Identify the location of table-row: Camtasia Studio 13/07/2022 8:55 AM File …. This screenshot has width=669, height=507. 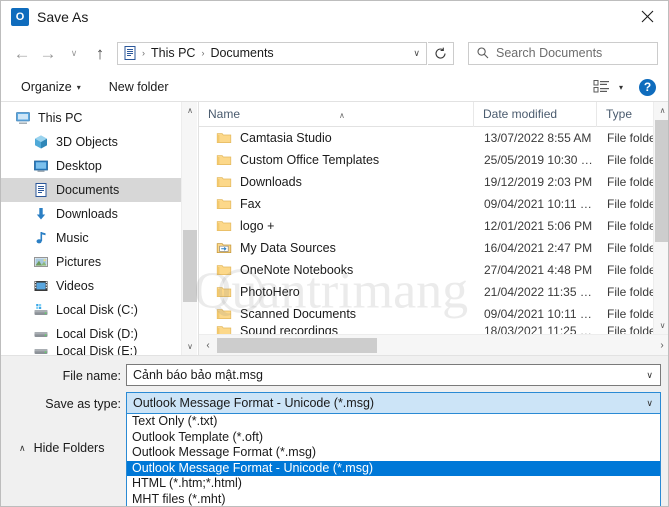
(433, 138).